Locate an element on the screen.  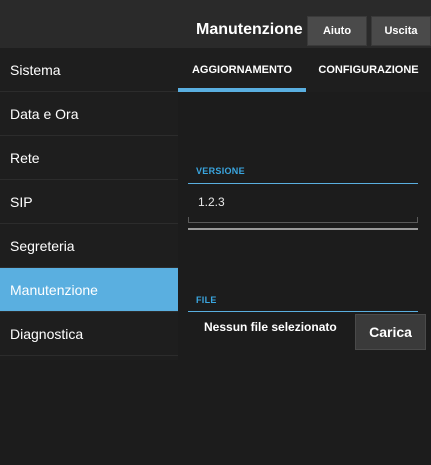
file-divider is located at coordinates (303, 311).